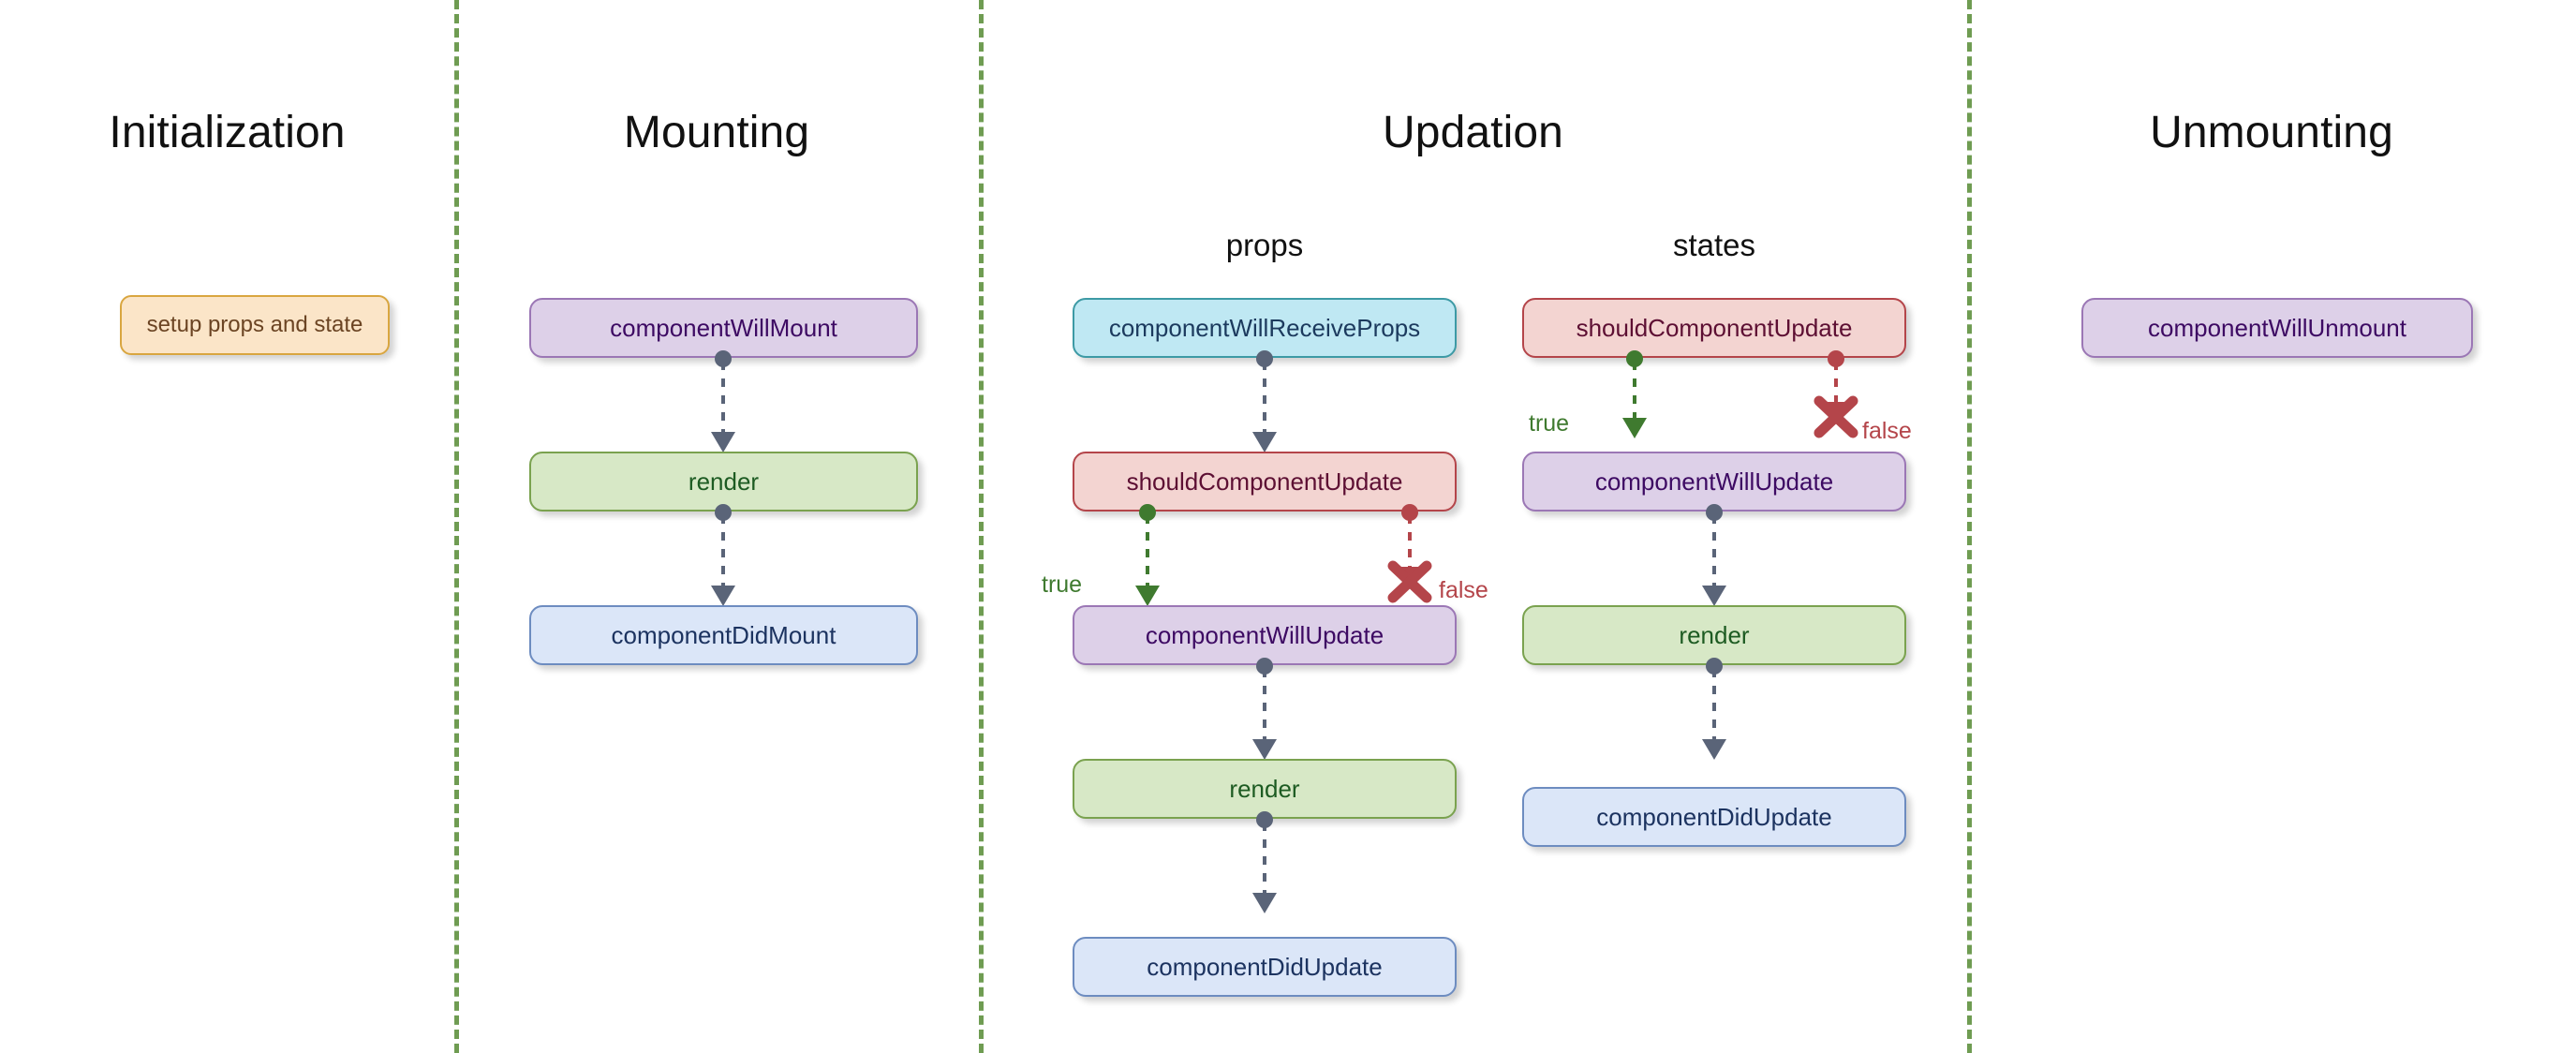  Describe the element at coordinates (1062, 584) in the screenshot. I see `edge-label-props-true: true` at that location.